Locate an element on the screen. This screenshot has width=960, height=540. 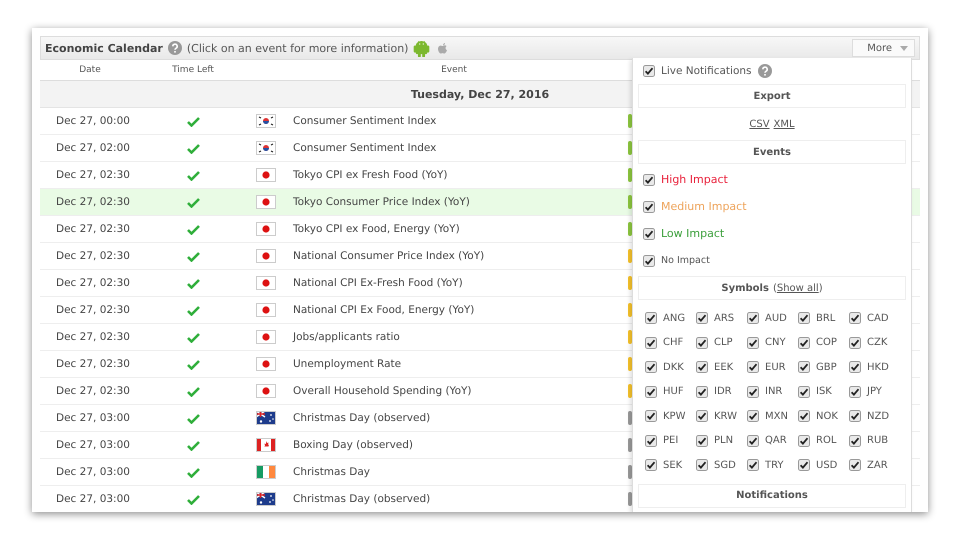
symbol-label: PLN is located at coordinates (724, 440).